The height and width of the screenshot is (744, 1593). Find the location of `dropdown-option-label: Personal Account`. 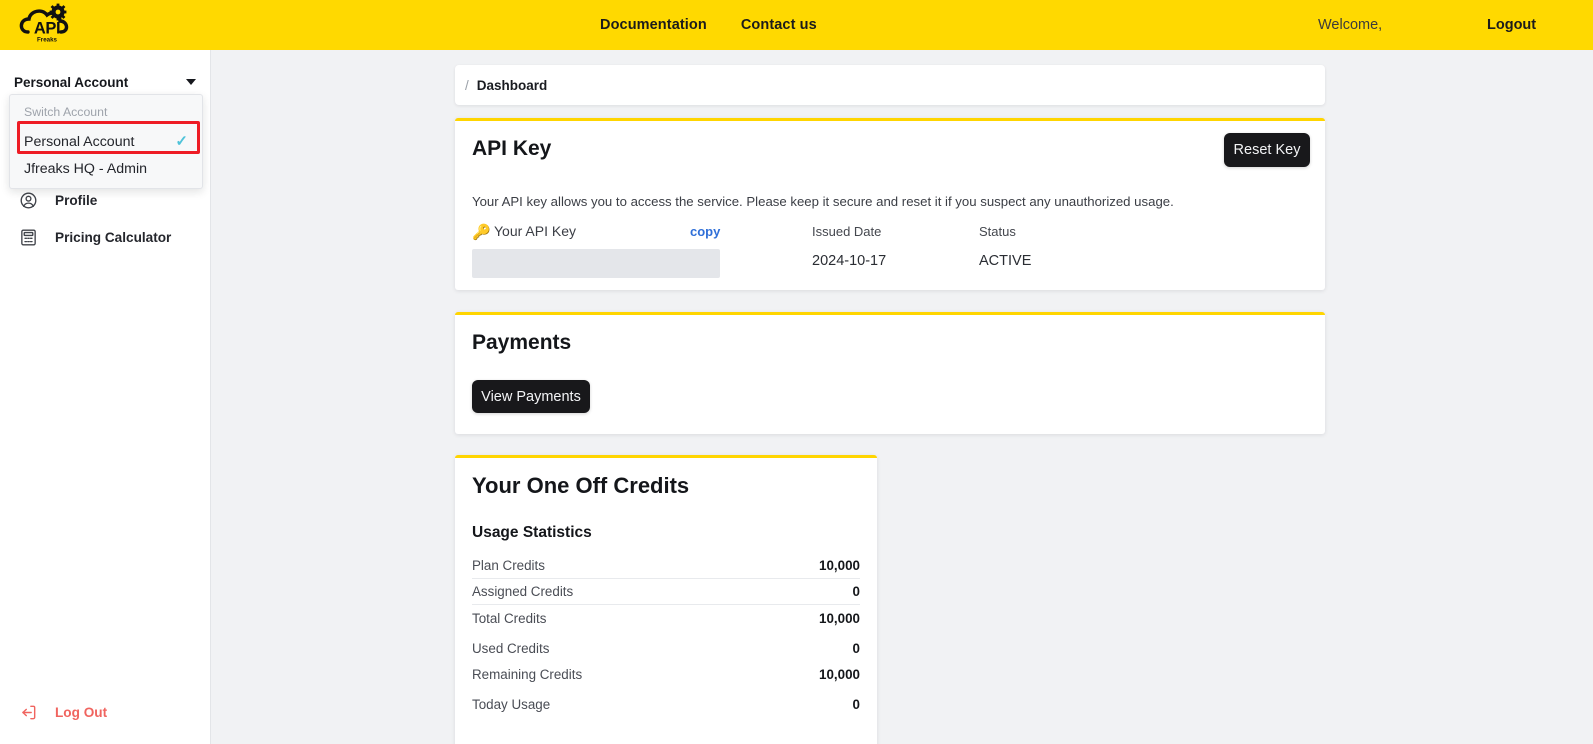

dropdown-option-label: Personal Account is located at coordinates (79, 141).